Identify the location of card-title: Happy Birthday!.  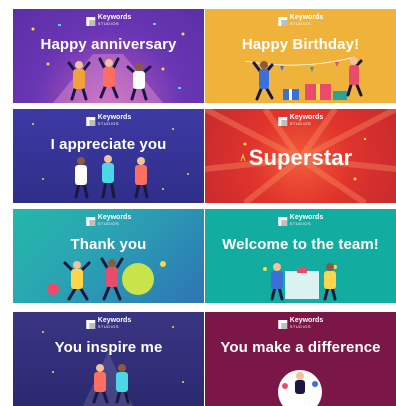
(300, 44).